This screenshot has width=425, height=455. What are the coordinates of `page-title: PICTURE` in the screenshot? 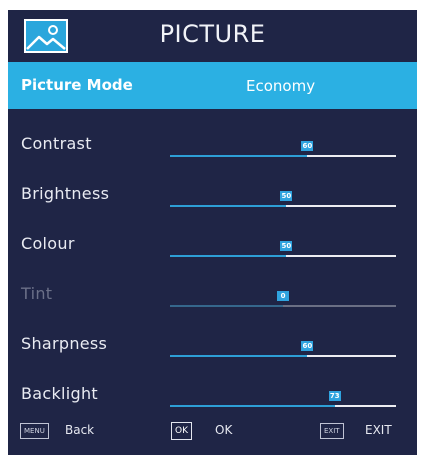 It's located at (212, 34).